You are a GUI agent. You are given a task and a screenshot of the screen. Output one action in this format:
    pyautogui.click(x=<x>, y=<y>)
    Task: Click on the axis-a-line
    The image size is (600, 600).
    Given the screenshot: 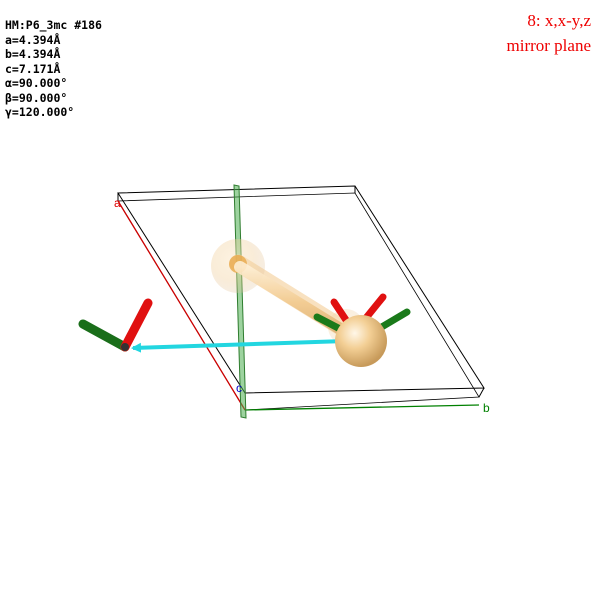 What is the action you would take?
    pyautogui.click(x=181, y=305)
    